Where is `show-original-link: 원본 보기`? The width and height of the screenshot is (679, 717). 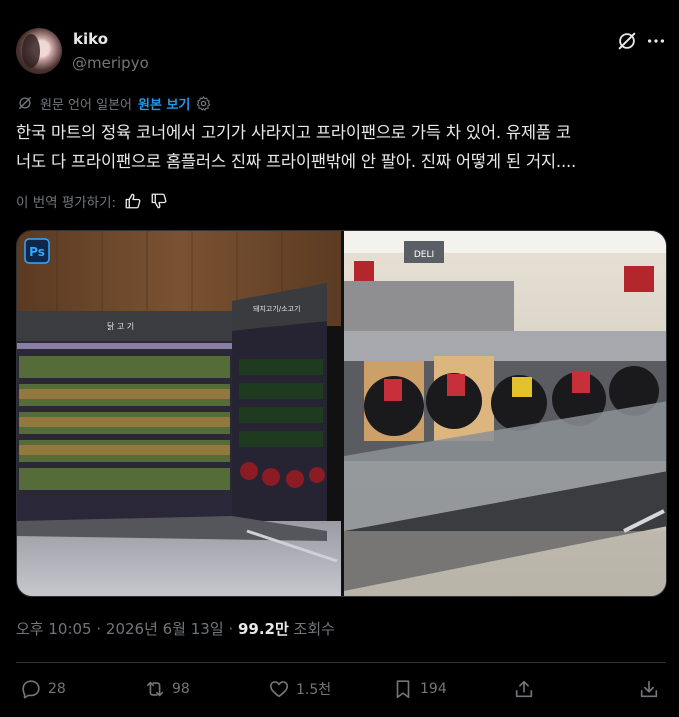 show-original-link: 원본 보기 is located at coordinates (164, 103).